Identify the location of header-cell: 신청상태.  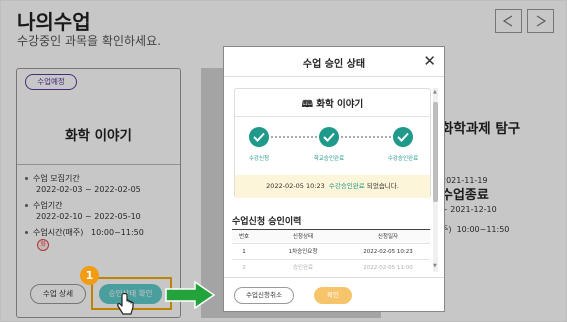
(303, 237).